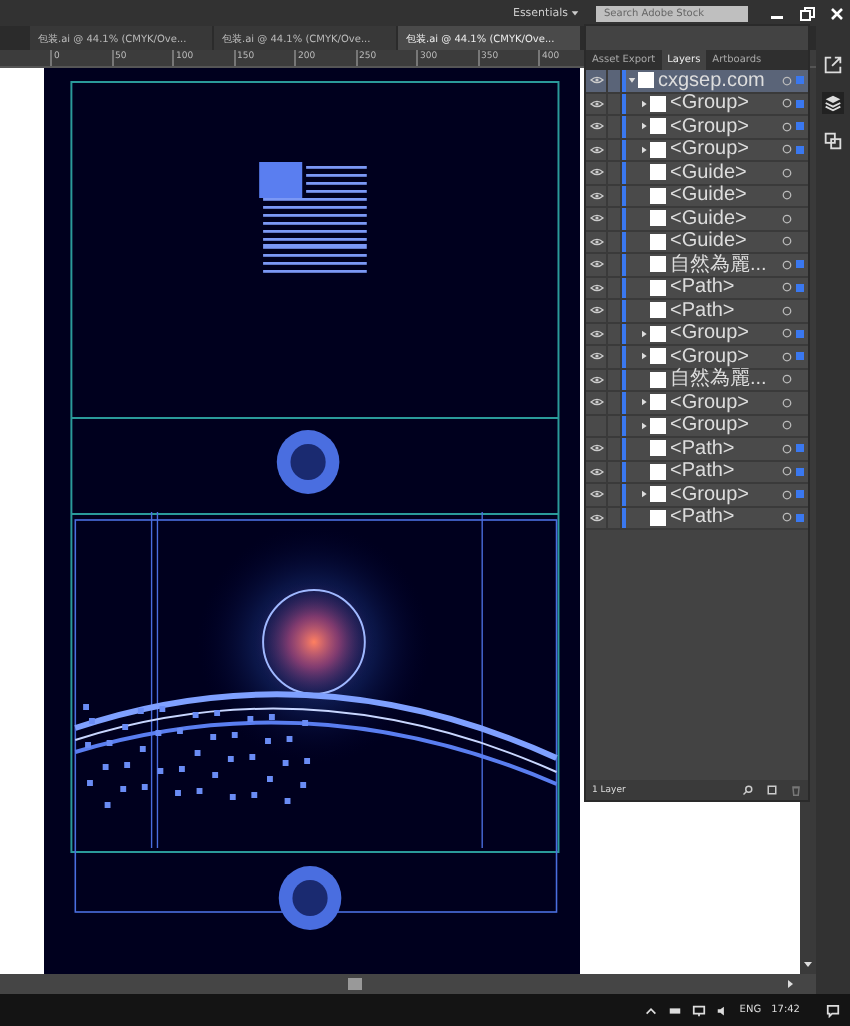 The image size is (850, 1026). I want to click on search-icon, so click(748, 790).